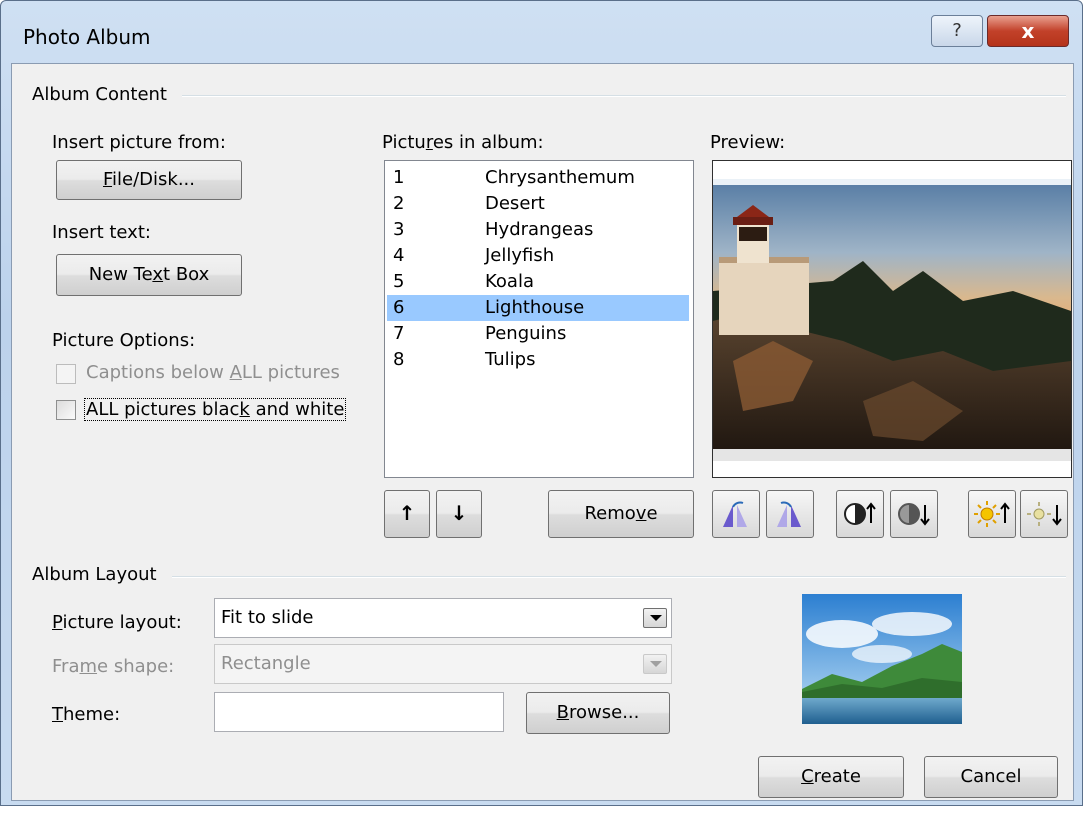 The width and height of the screenshot is (1083, 820). I want to click on captions-checkbox-label: Captions below ALL pictures, so click(213, 372).